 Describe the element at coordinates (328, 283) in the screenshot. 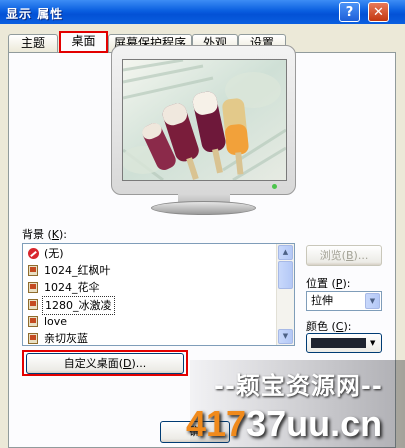

I see `position-label: 位置 (P):` at that location.